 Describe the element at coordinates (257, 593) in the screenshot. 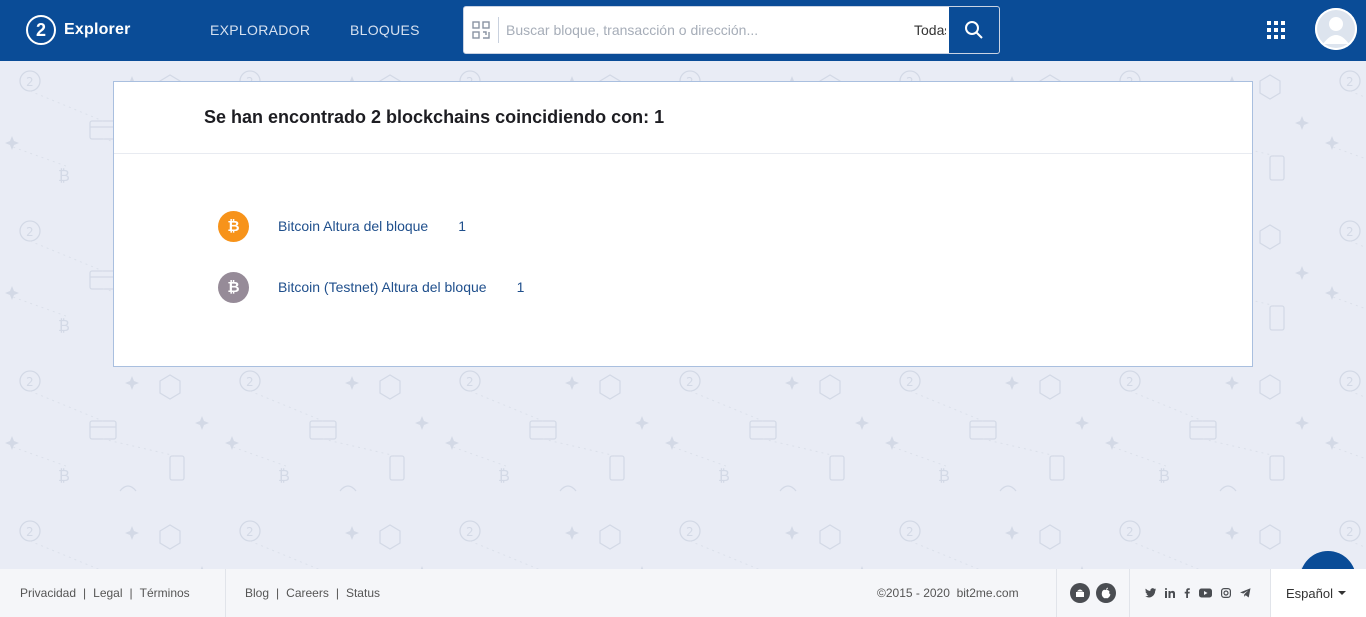

I see `footer-link-blog: Blog` at that location.